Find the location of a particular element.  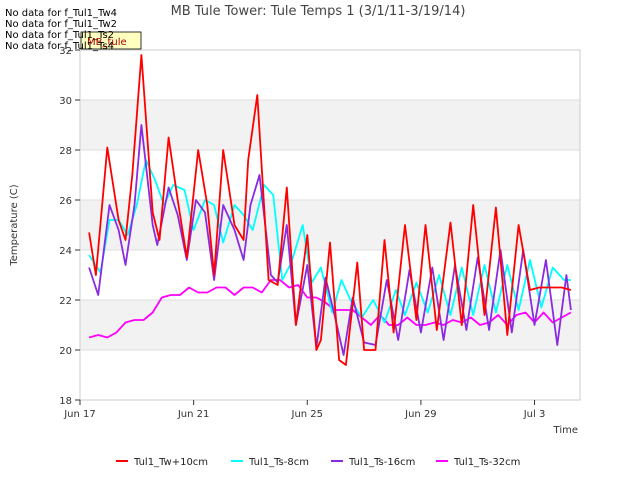

x-tick-label-0: Jun 17 is located at coordinates (79, 414).